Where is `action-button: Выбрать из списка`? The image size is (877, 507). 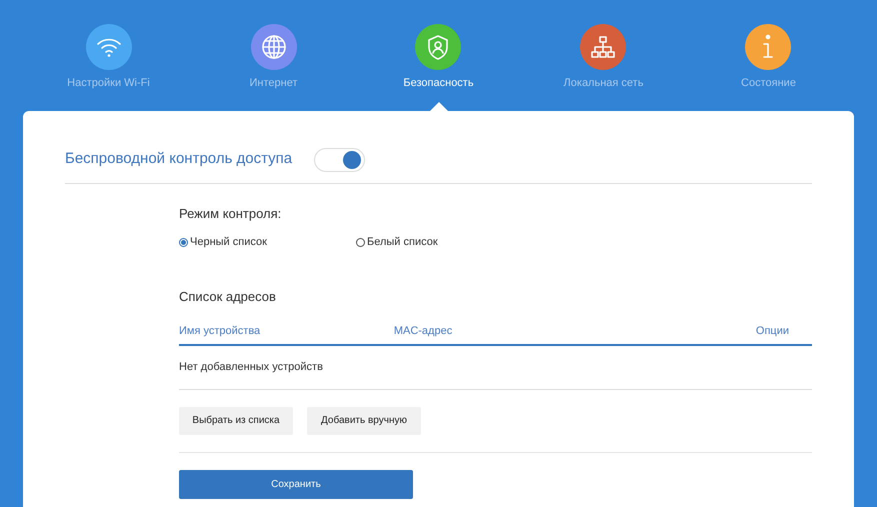 action-button: Выбрать из списка is located at coordinates (236, 420).